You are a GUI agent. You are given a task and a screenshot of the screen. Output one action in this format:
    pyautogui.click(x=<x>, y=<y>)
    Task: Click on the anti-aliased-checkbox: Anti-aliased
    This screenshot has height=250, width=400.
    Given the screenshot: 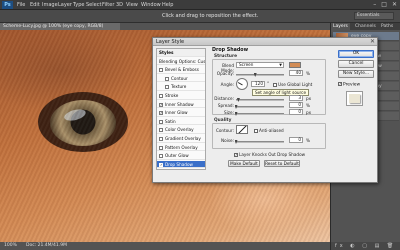 What is the action you would take?
    pyautogui.click(x=269, y=130)
    